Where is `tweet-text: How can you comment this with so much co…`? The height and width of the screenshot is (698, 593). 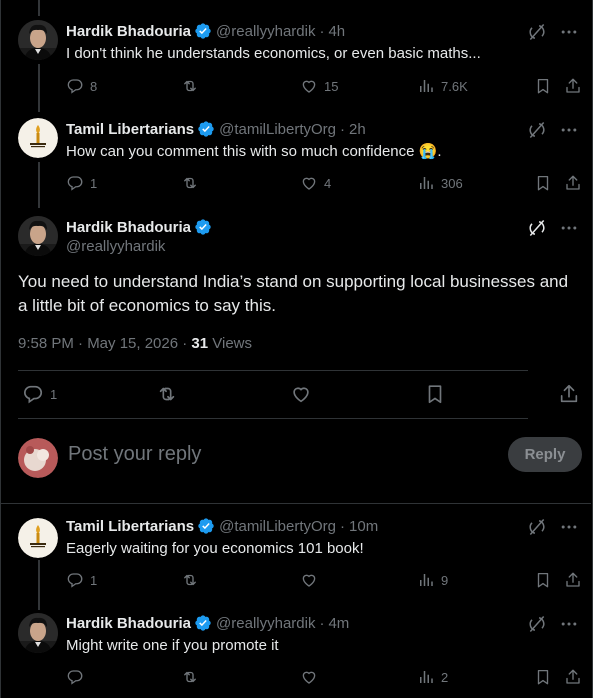 tweet-text: How can you comment this with so much co… is located at coordinates (254, 151).